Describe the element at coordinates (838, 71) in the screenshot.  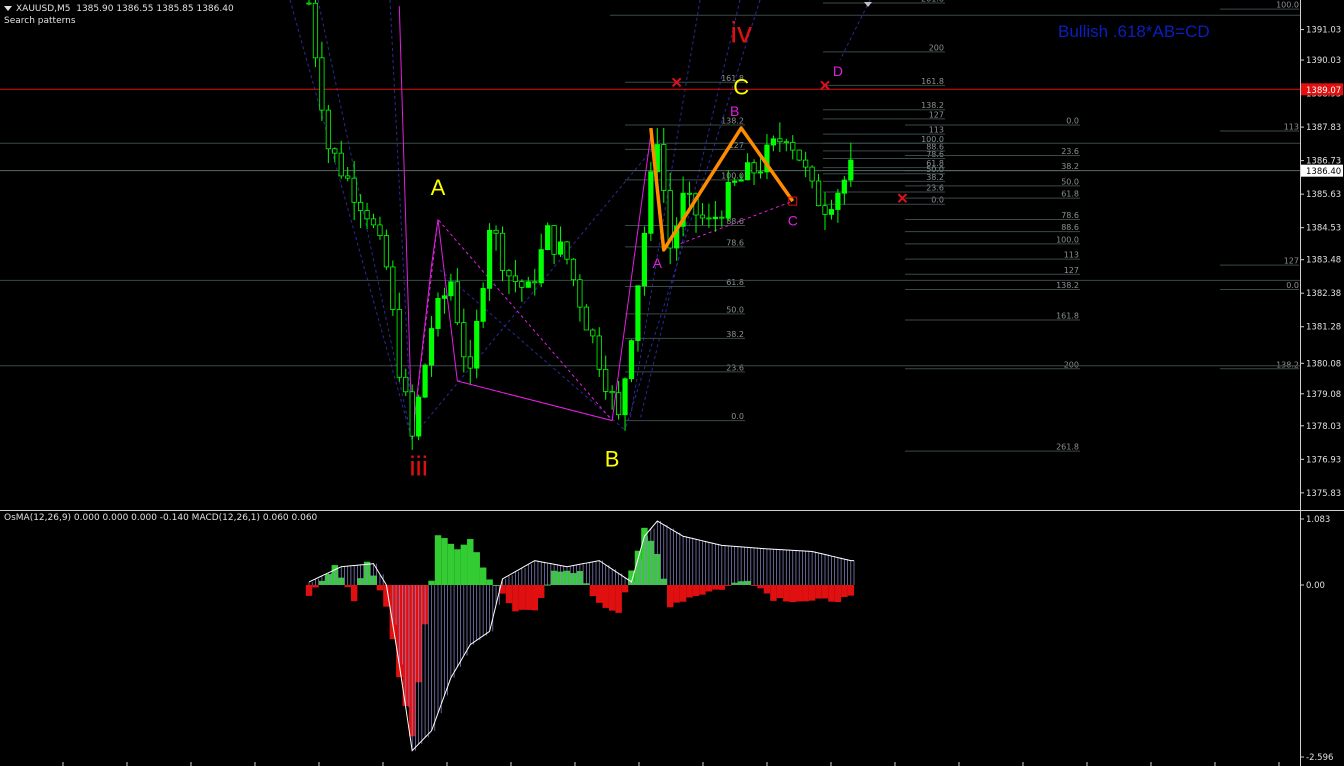
I see `wave-label: D` at that location.